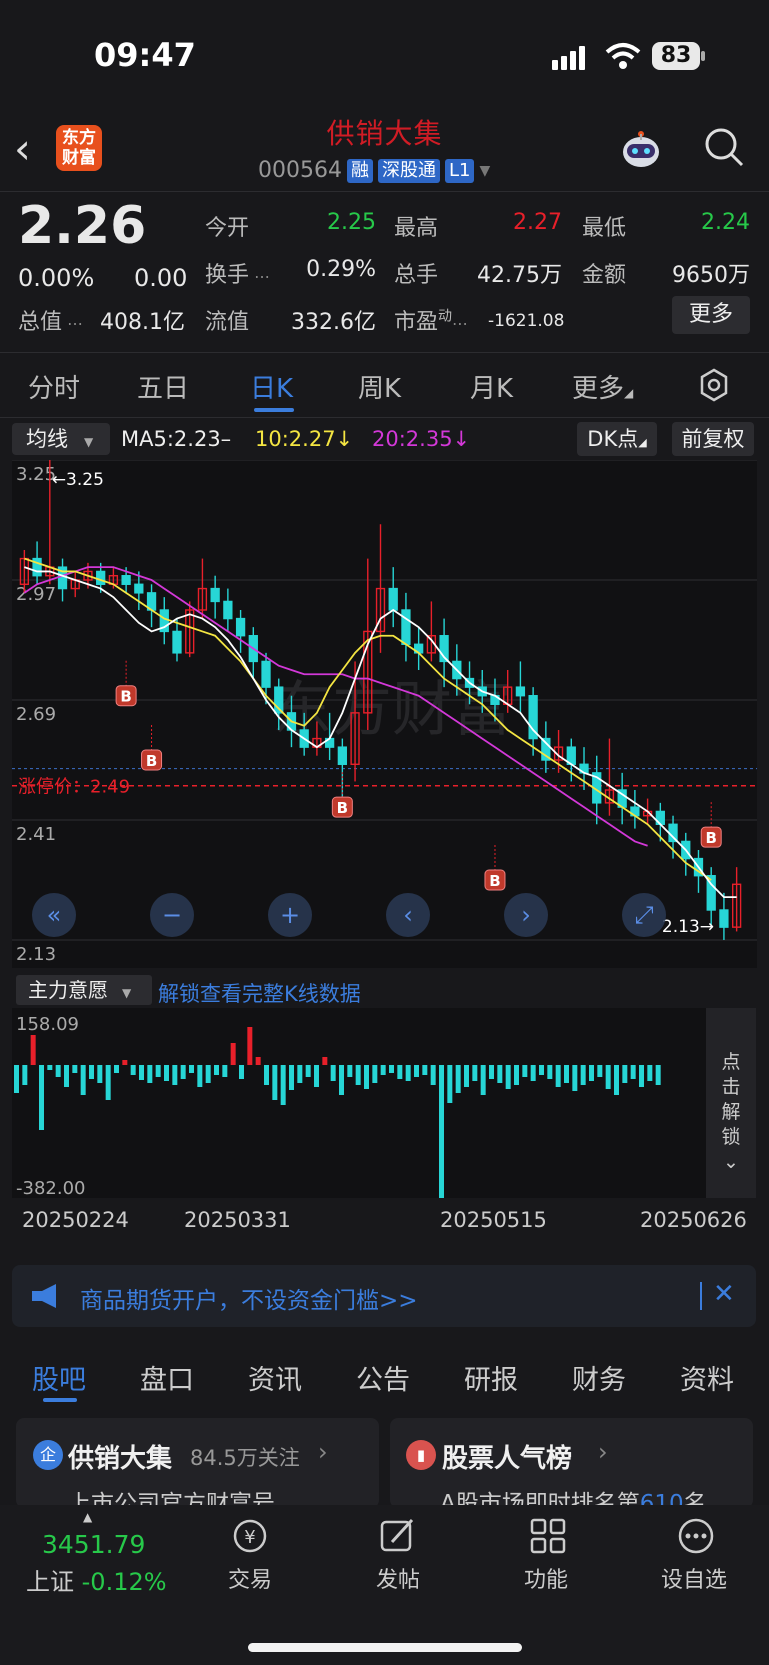 This screenshot has width=769, height=1665. Describe the element at coordinates (398, 1578) in the screenshot. I see `nav-post: 发帖` at that location.